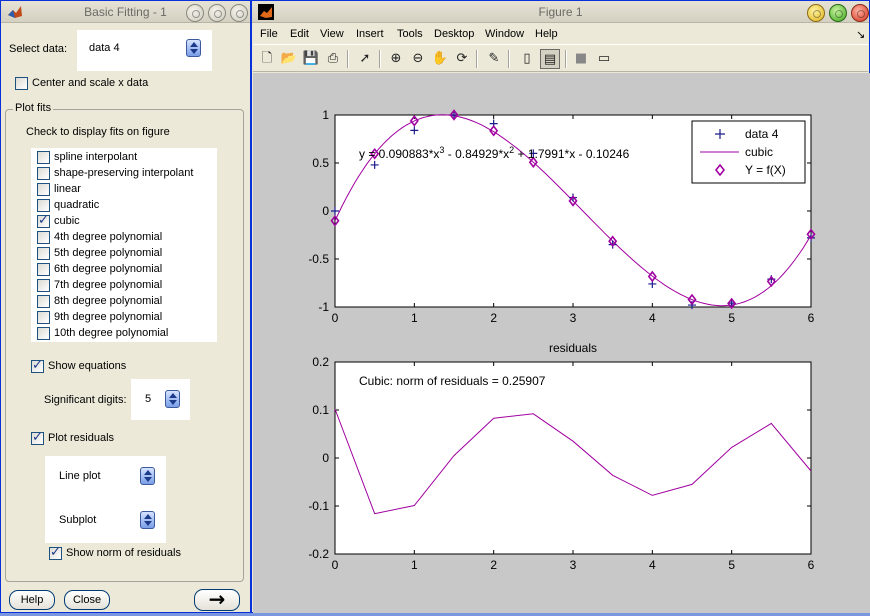 The width and height of the screenshot is (870, 616). What do you see at coordinates (87, 600) in the screenshot?
I see `close-button: Close` at bounding box center [87, 600].